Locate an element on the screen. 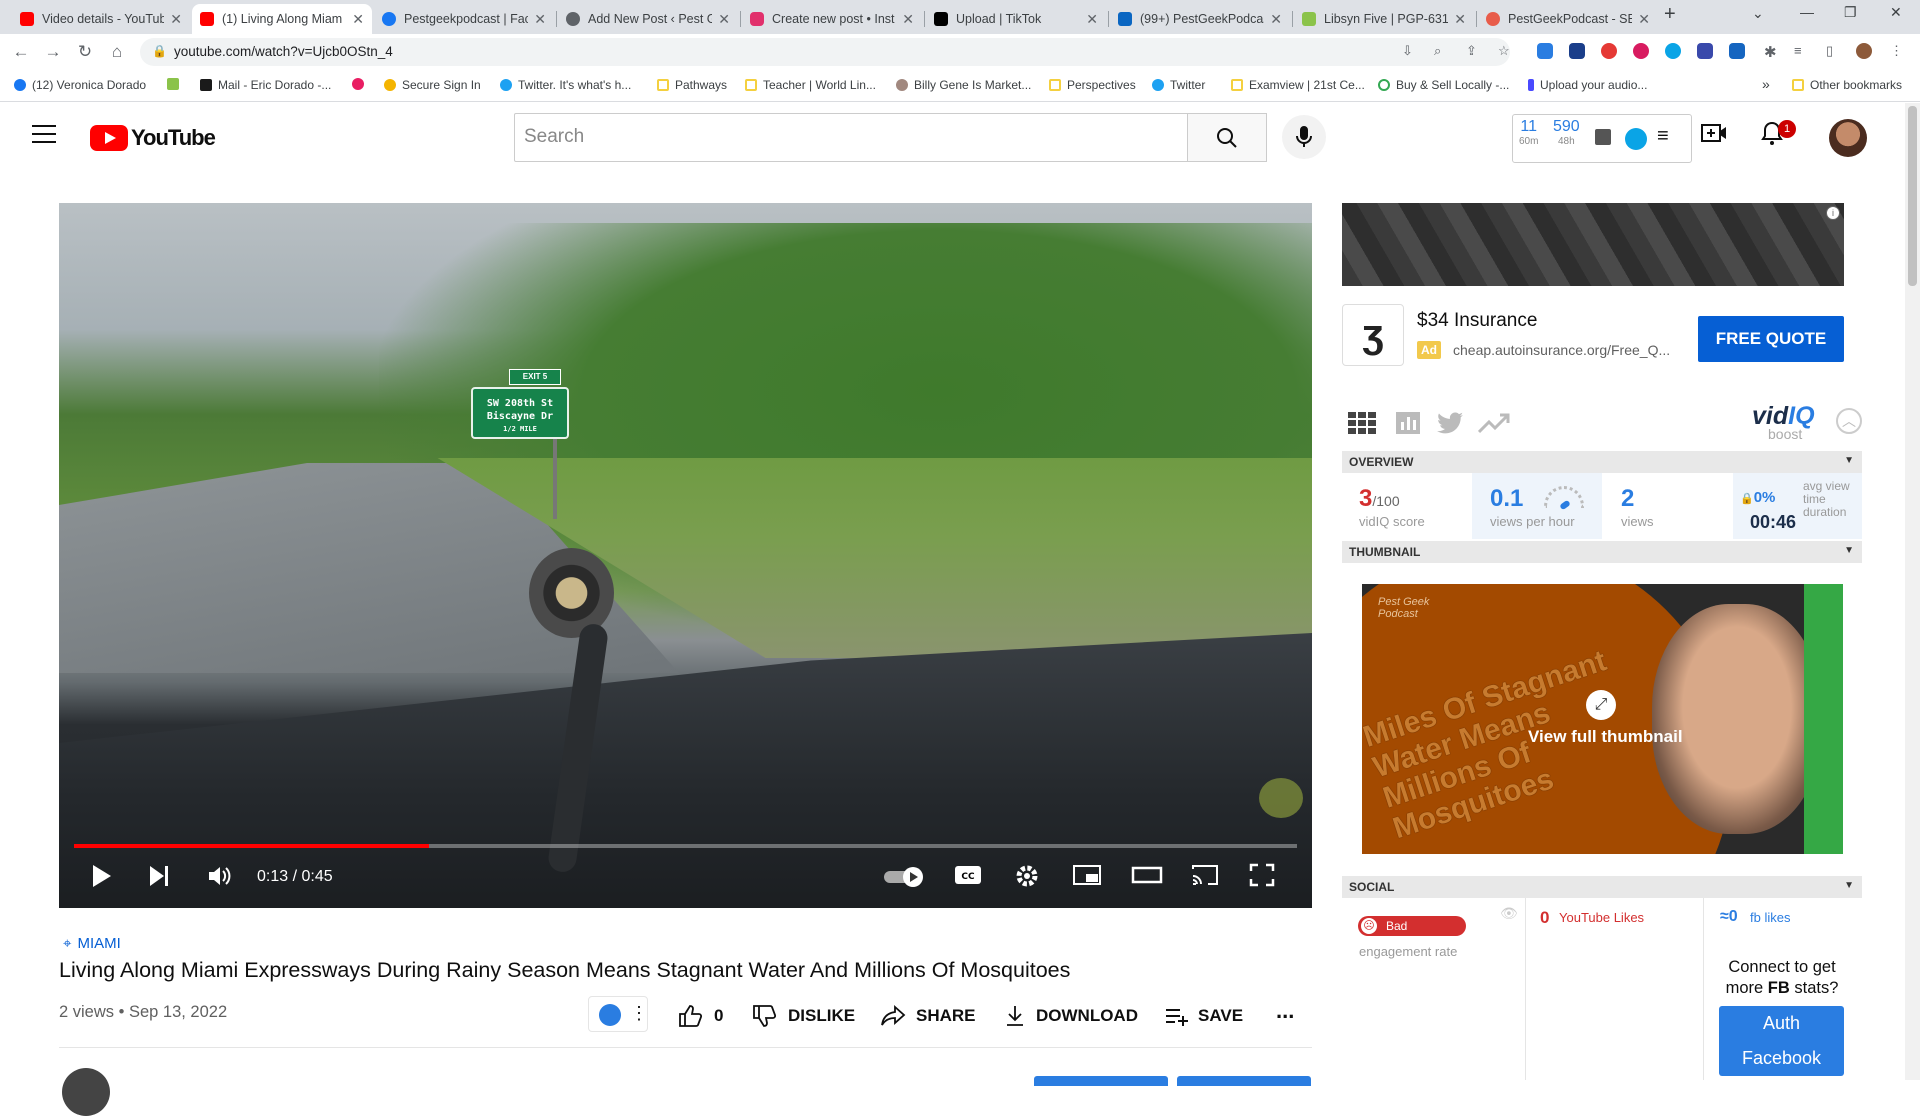 Image resolution: width=1920 pixels, height=1116 pixels. voice-search-button is located at coordinates (1304, 137).